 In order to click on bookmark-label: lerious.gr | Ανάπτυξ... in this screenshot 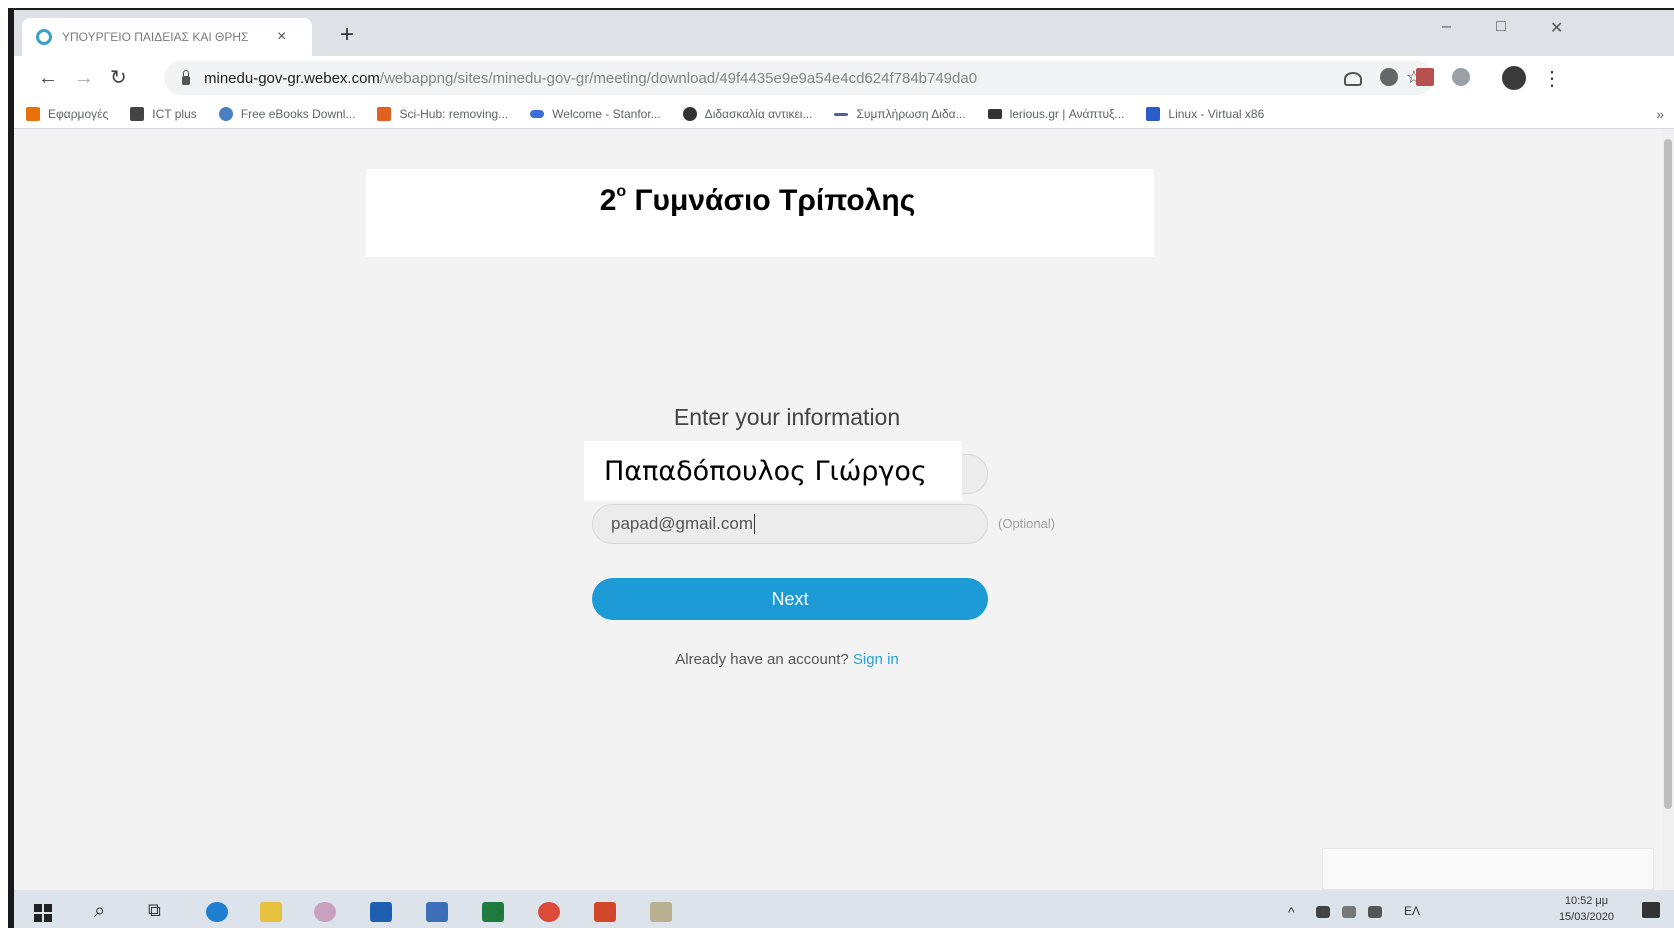, I will do `click(1067, 114)`.